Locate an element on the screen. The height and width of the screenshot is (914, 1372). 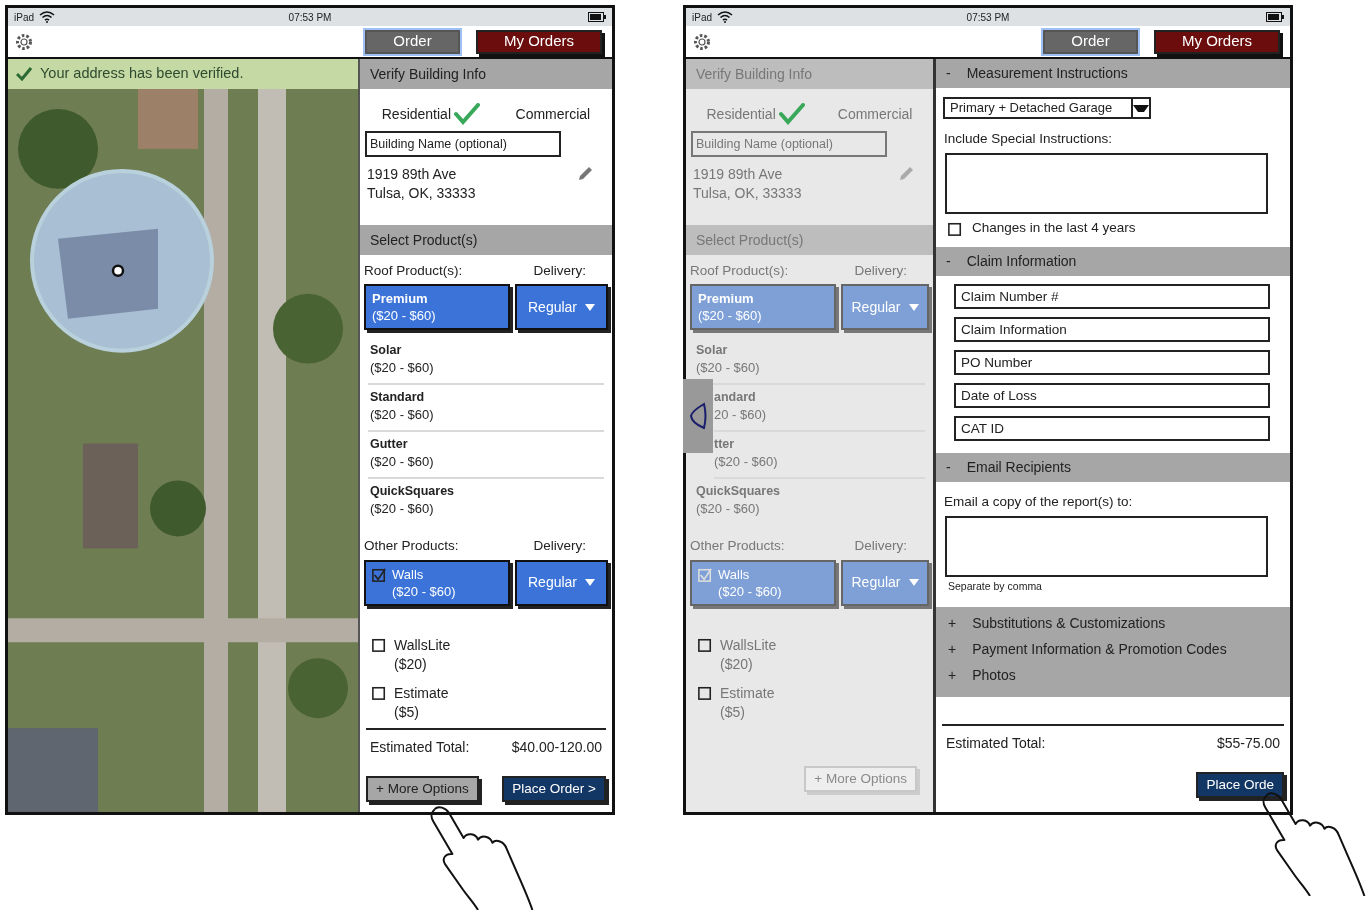
section-header: + Payment Information & Promotion Codes is located at coordinates (1113, 649).